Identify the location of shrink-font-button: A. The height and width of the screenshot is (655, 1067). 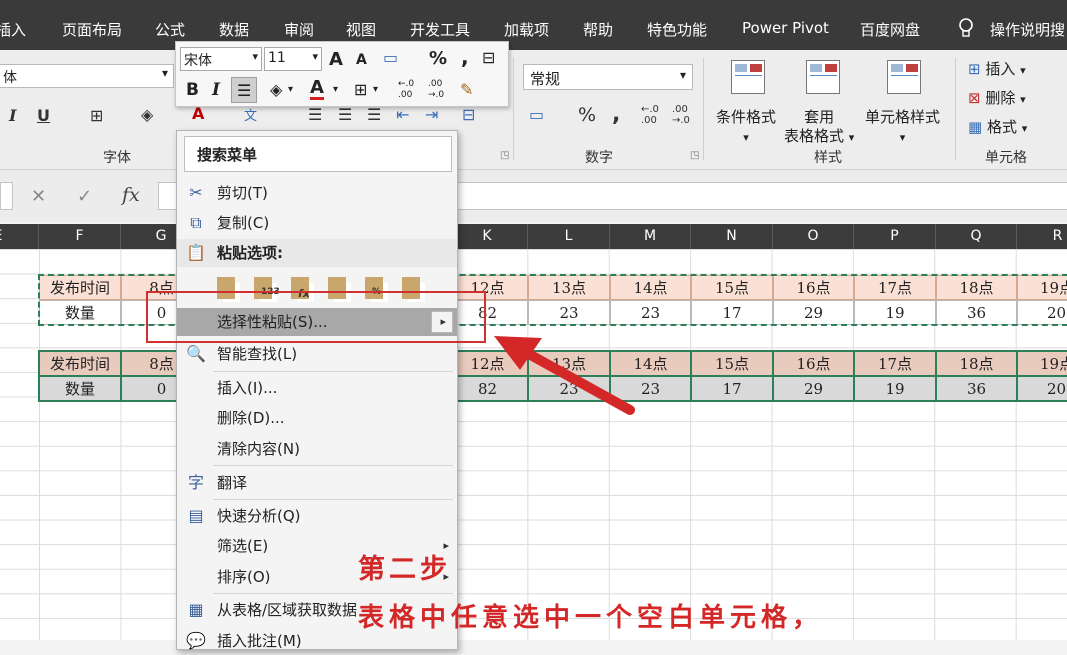
(361, 60).